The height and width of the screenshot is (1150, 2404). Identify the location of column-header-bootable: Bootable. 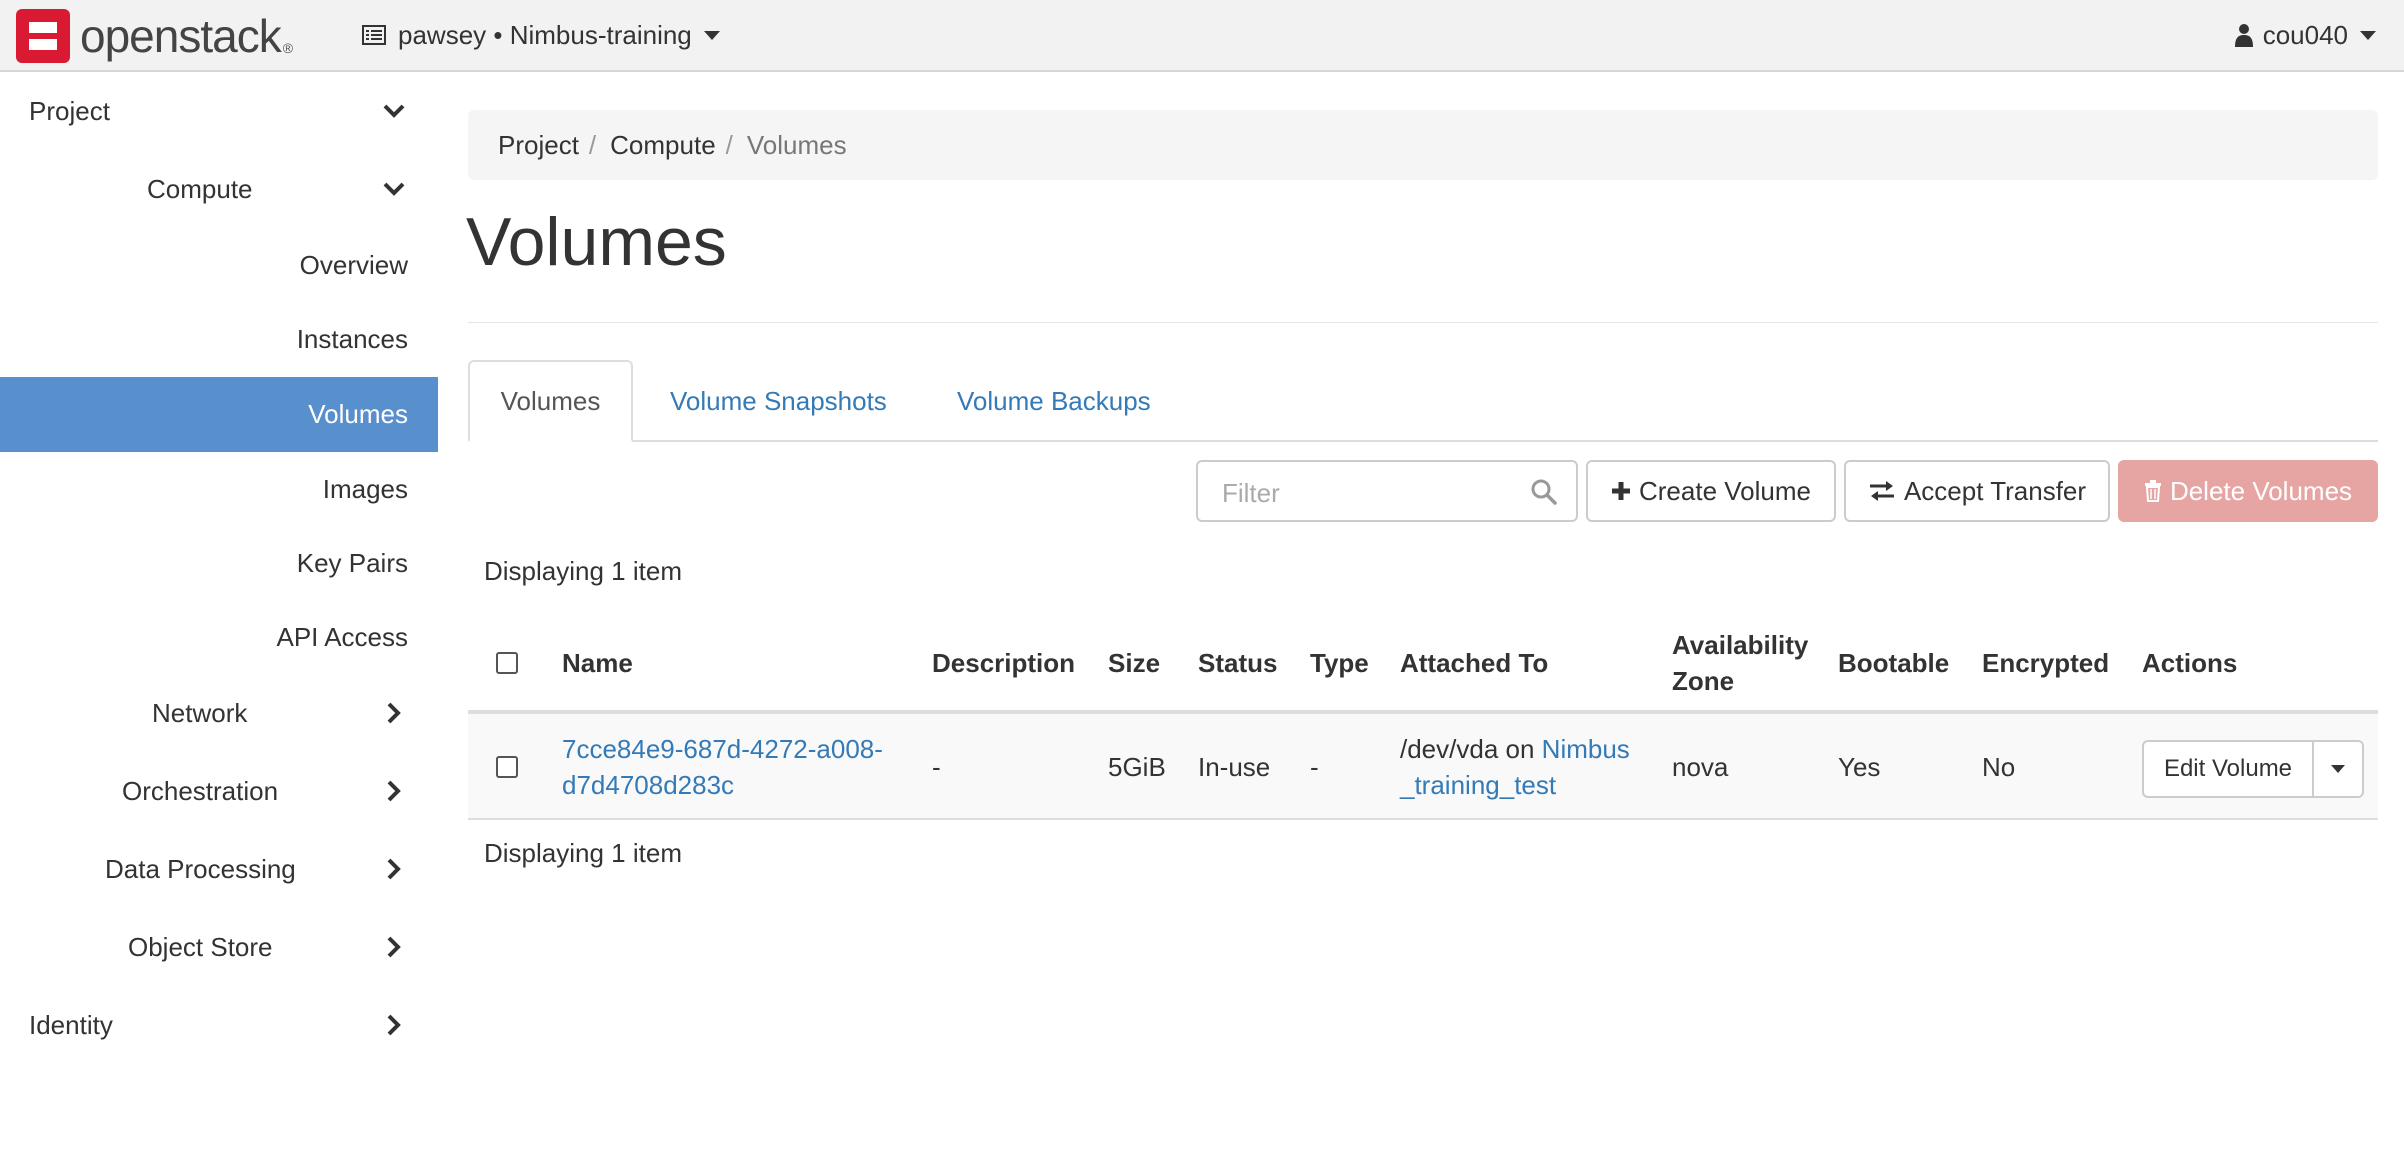
(1893, 663).